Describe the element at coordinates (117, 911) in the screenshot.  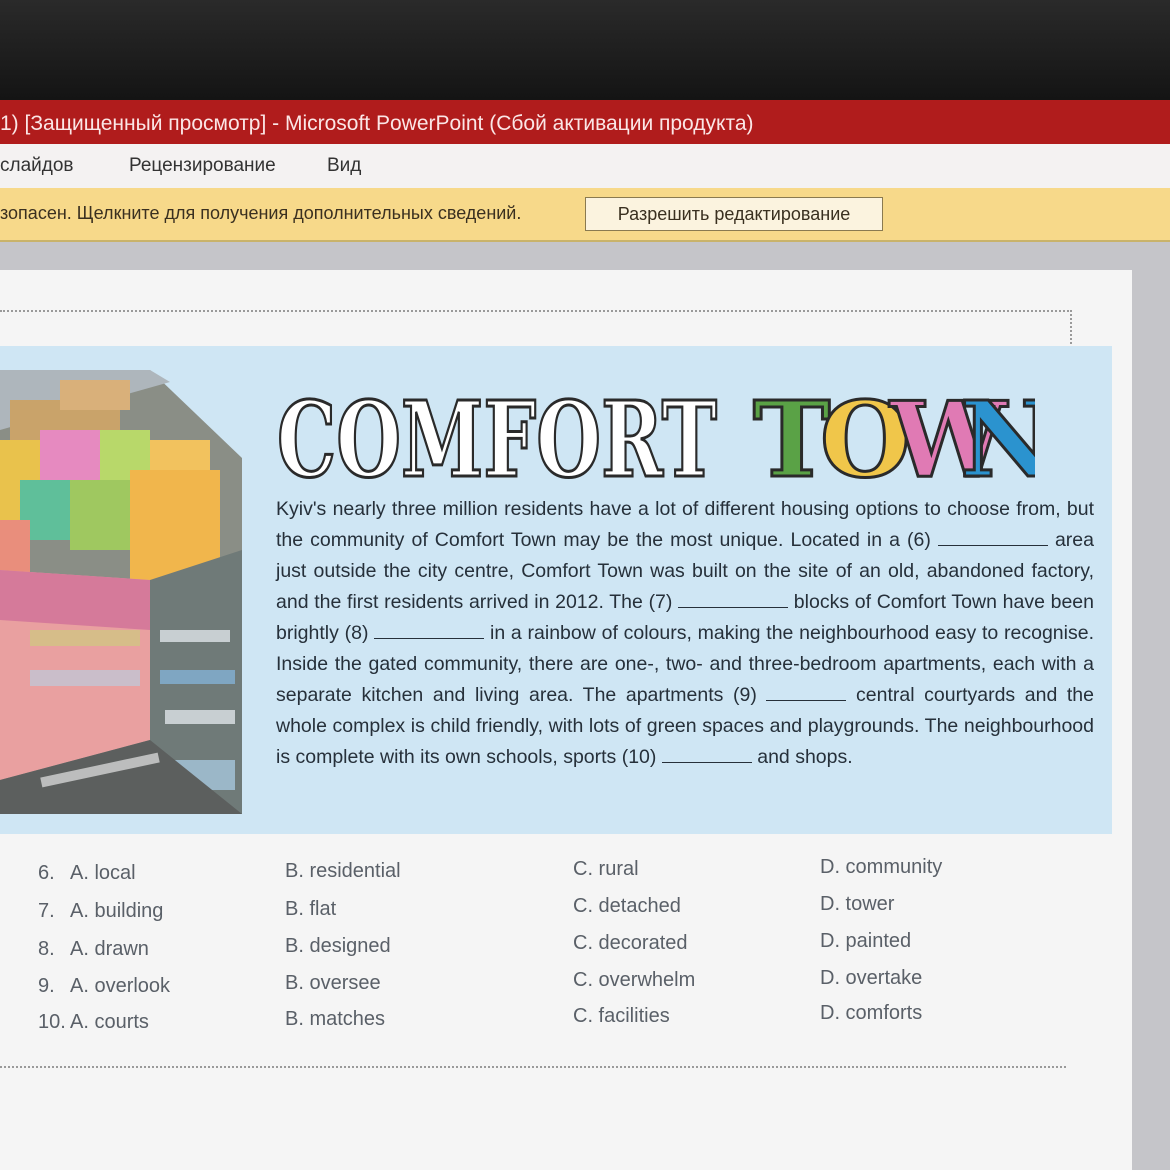
I see `option-a: A. building` at that location.